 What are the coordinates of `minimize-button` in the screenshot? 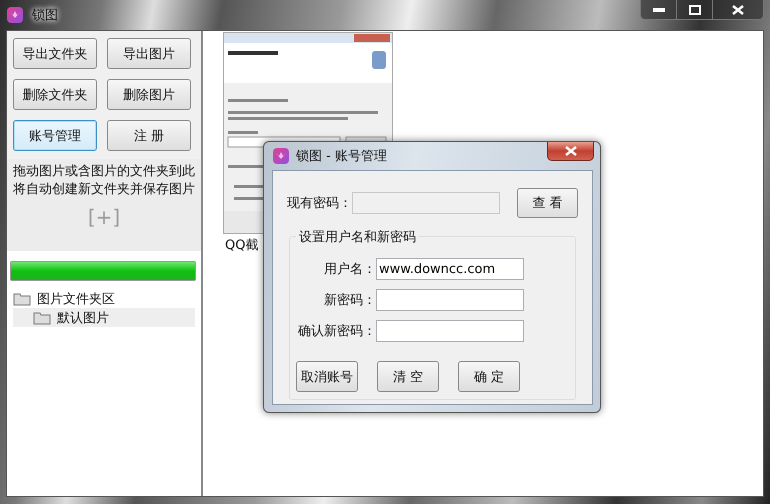 It's located at (659, 9).